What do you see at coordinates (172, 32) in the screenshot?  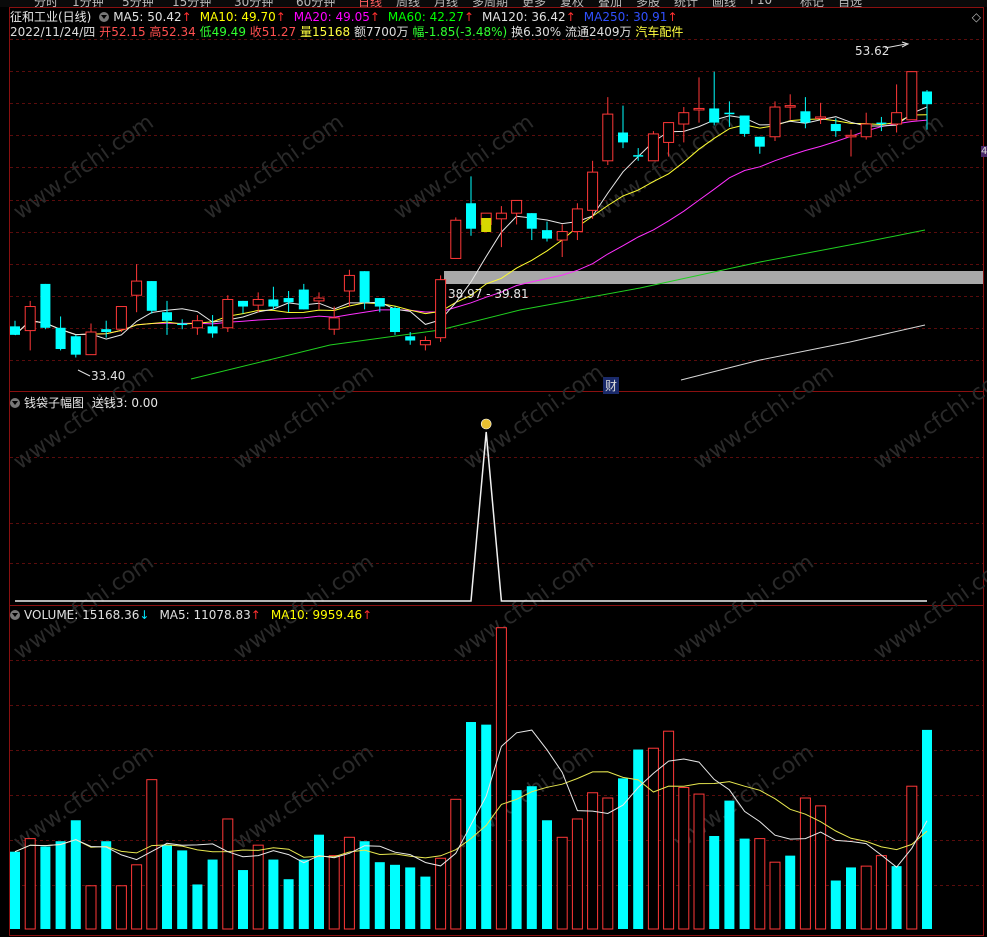 I see `info-high: 高52.34` at bounding box center [172, 32].